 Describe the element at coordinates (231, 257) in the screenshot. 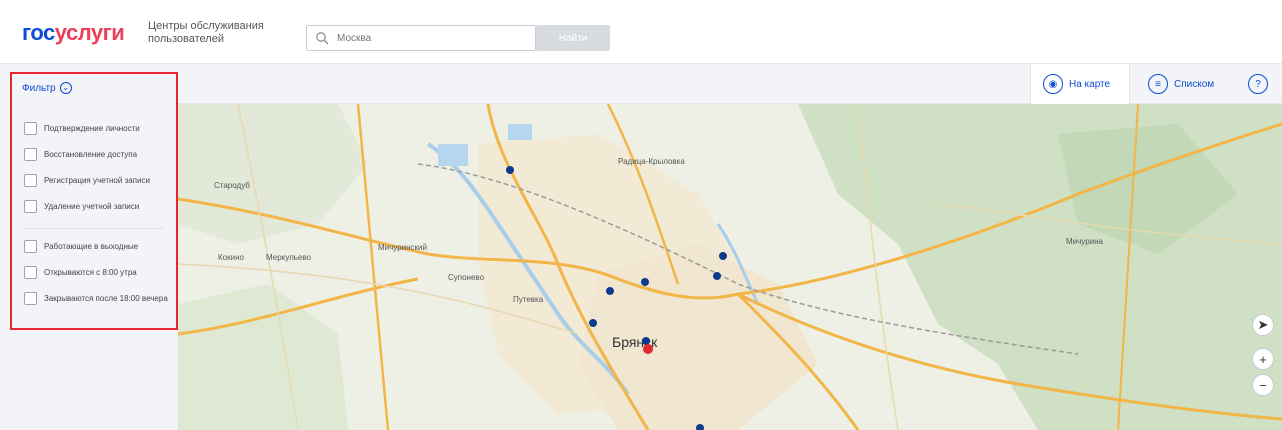

I see `map-label: Кокино` at that location.